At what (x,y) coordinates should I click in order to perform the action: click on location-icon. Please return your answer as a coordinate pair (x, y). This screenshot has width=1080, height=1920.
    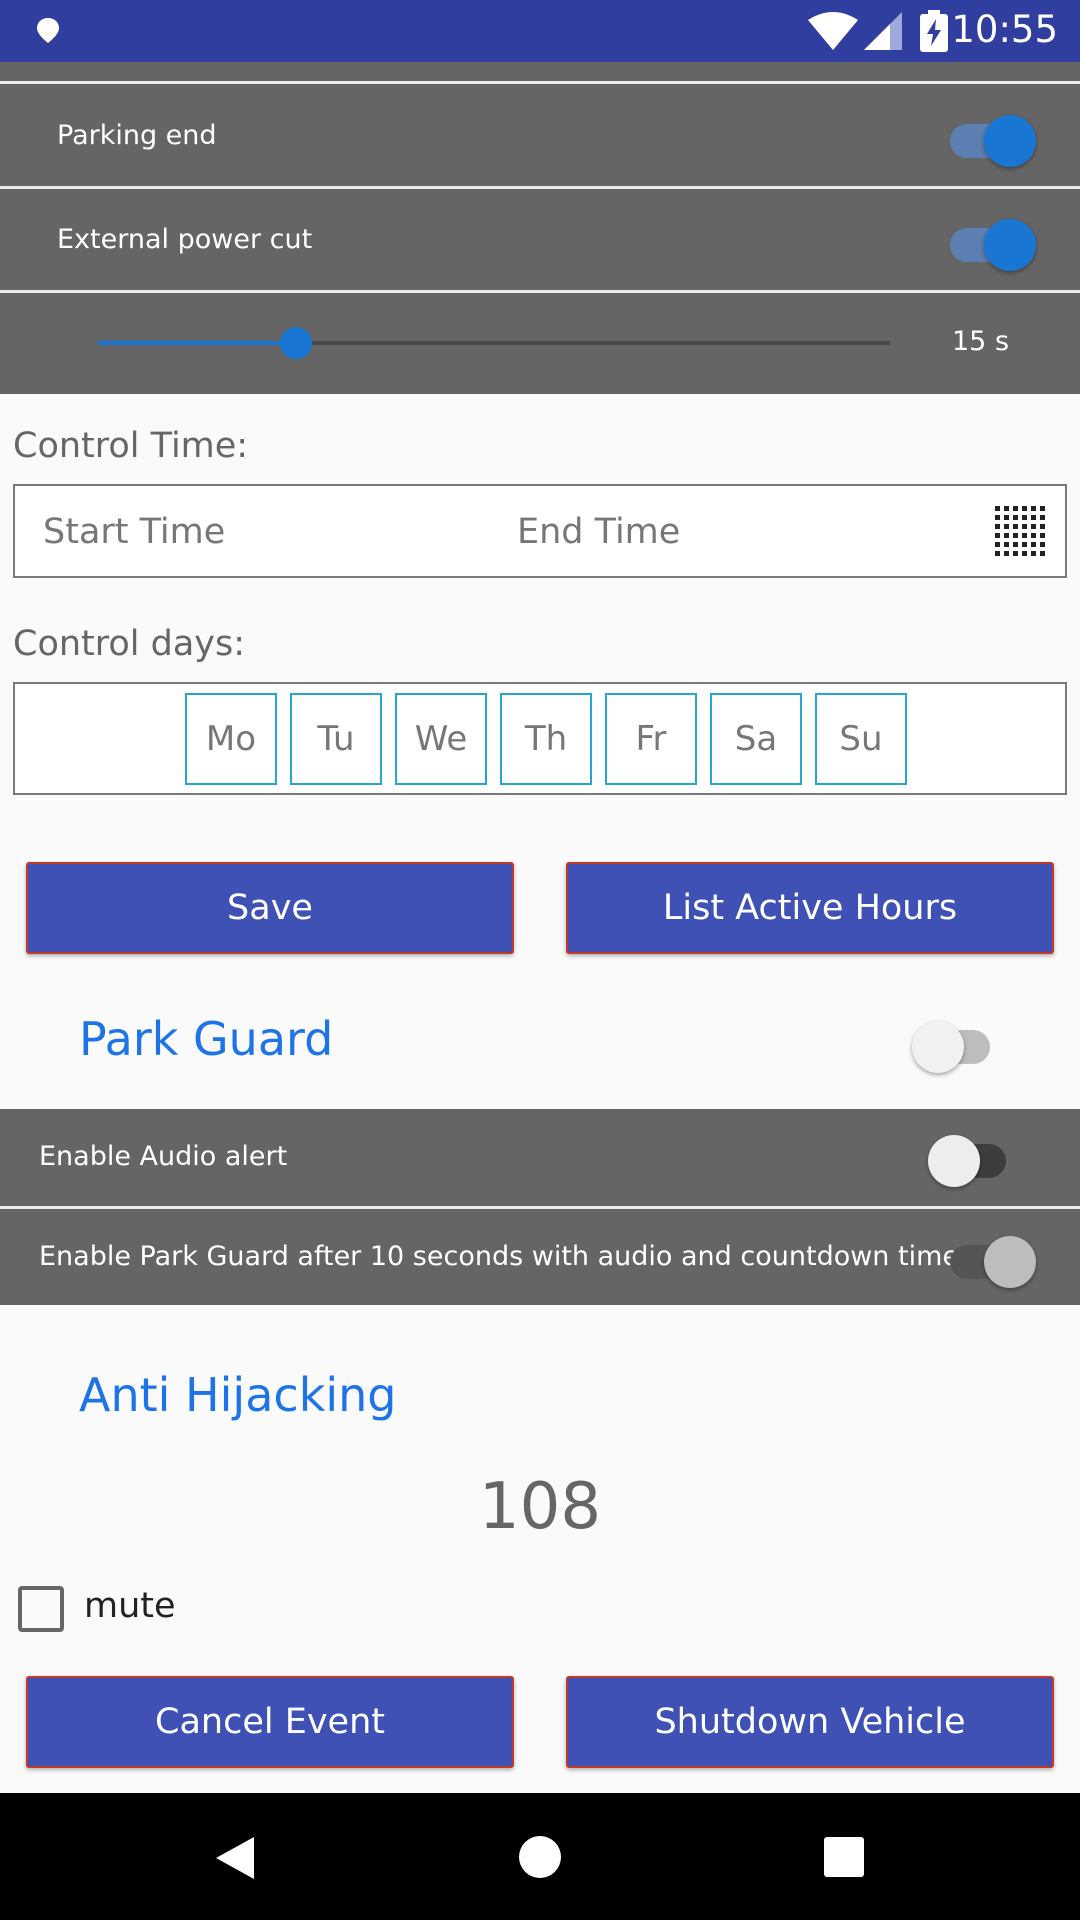
    Looking at the image, I should click on (48, 30).